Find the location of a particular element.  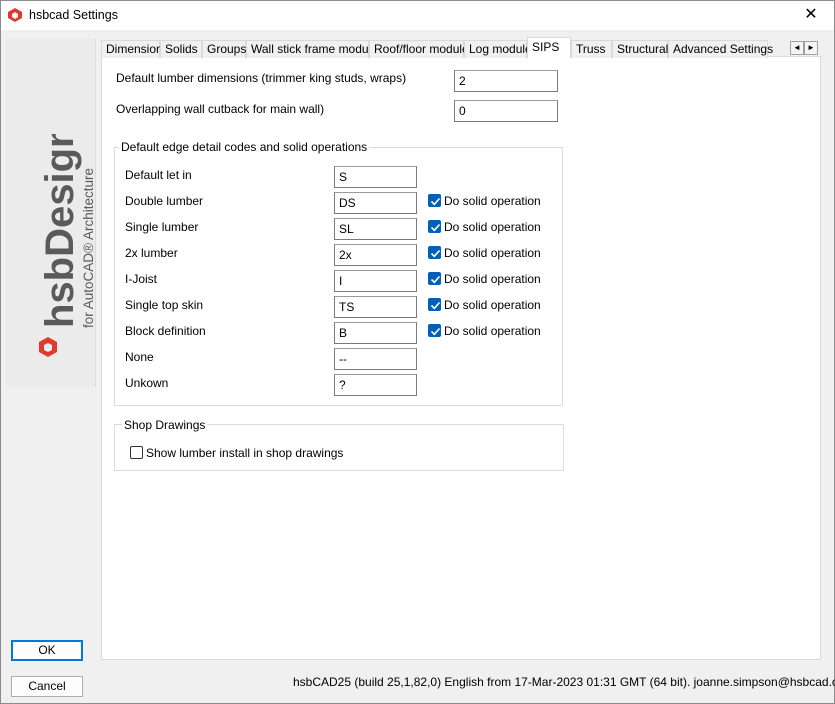

block-definition-solid-checkbox is located at coordinates (434, 330).